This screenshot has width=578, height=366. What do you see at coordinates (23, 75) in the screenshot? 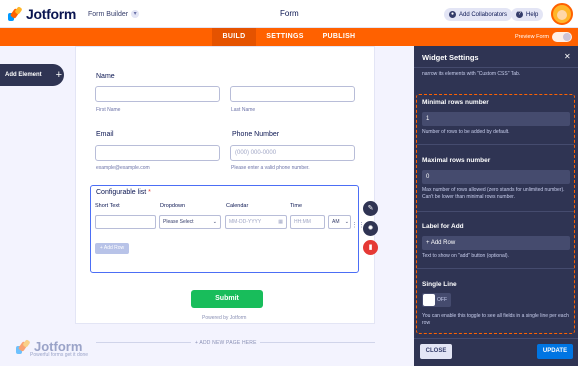
I see `add-element-label: Add Element` at bounding box center [23, 75].